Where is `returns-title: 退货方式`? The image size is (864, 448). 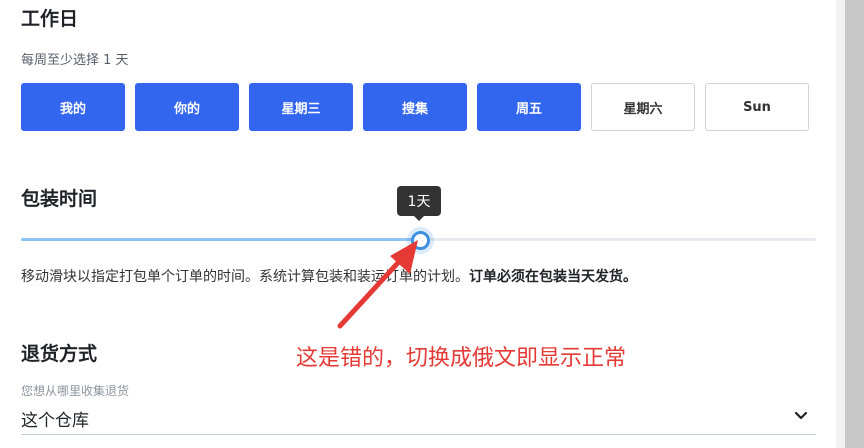 returns-title: 退货方式 is located at coordinates (59, 354).